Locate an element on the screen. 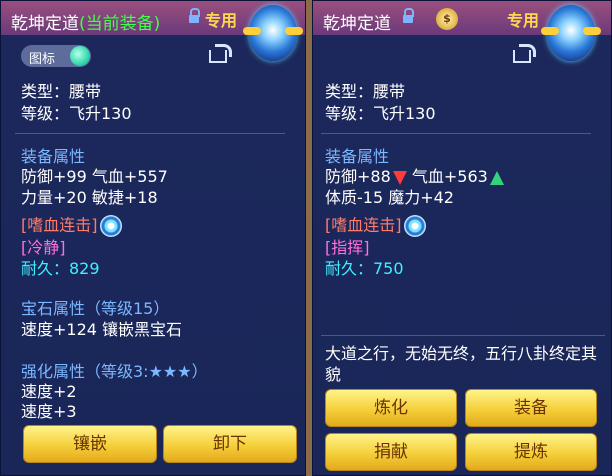  item-name: 乾坤定道 is located at coordinates (357, 24).